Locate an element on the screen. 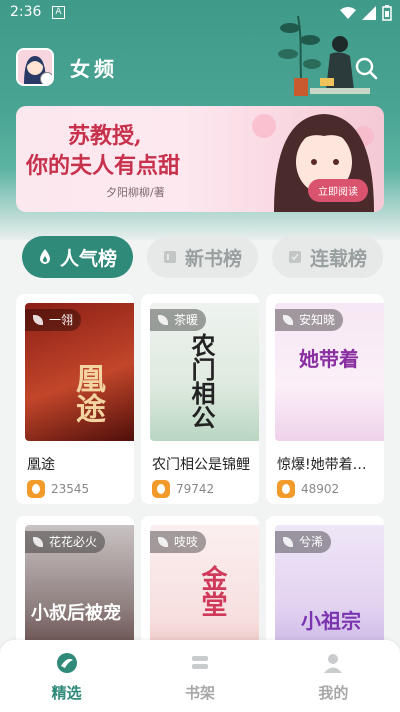 This screenshot has width=400, height=712. profile-icon is located at coordinates (333, 663).